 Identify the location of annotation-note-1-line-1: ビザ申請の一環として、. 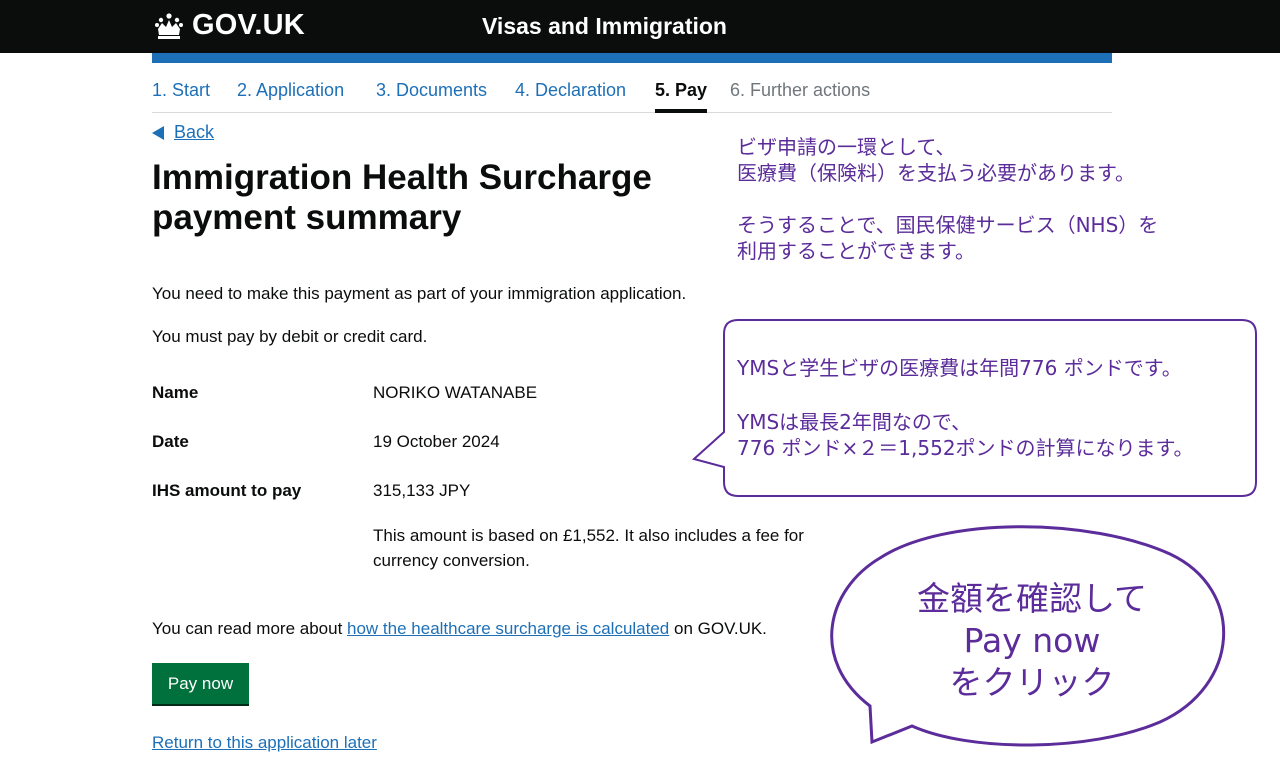
(846, 147).